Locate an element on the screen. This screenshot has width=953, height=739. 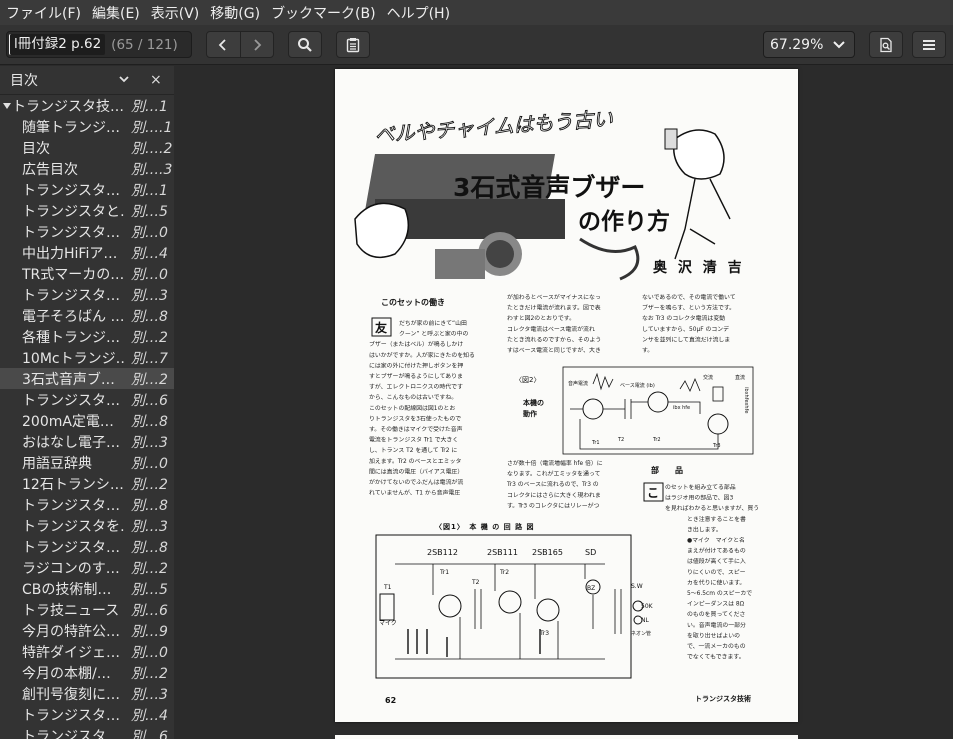
figure-1-label-r50k: 50K is located at coordinates (647, 606).